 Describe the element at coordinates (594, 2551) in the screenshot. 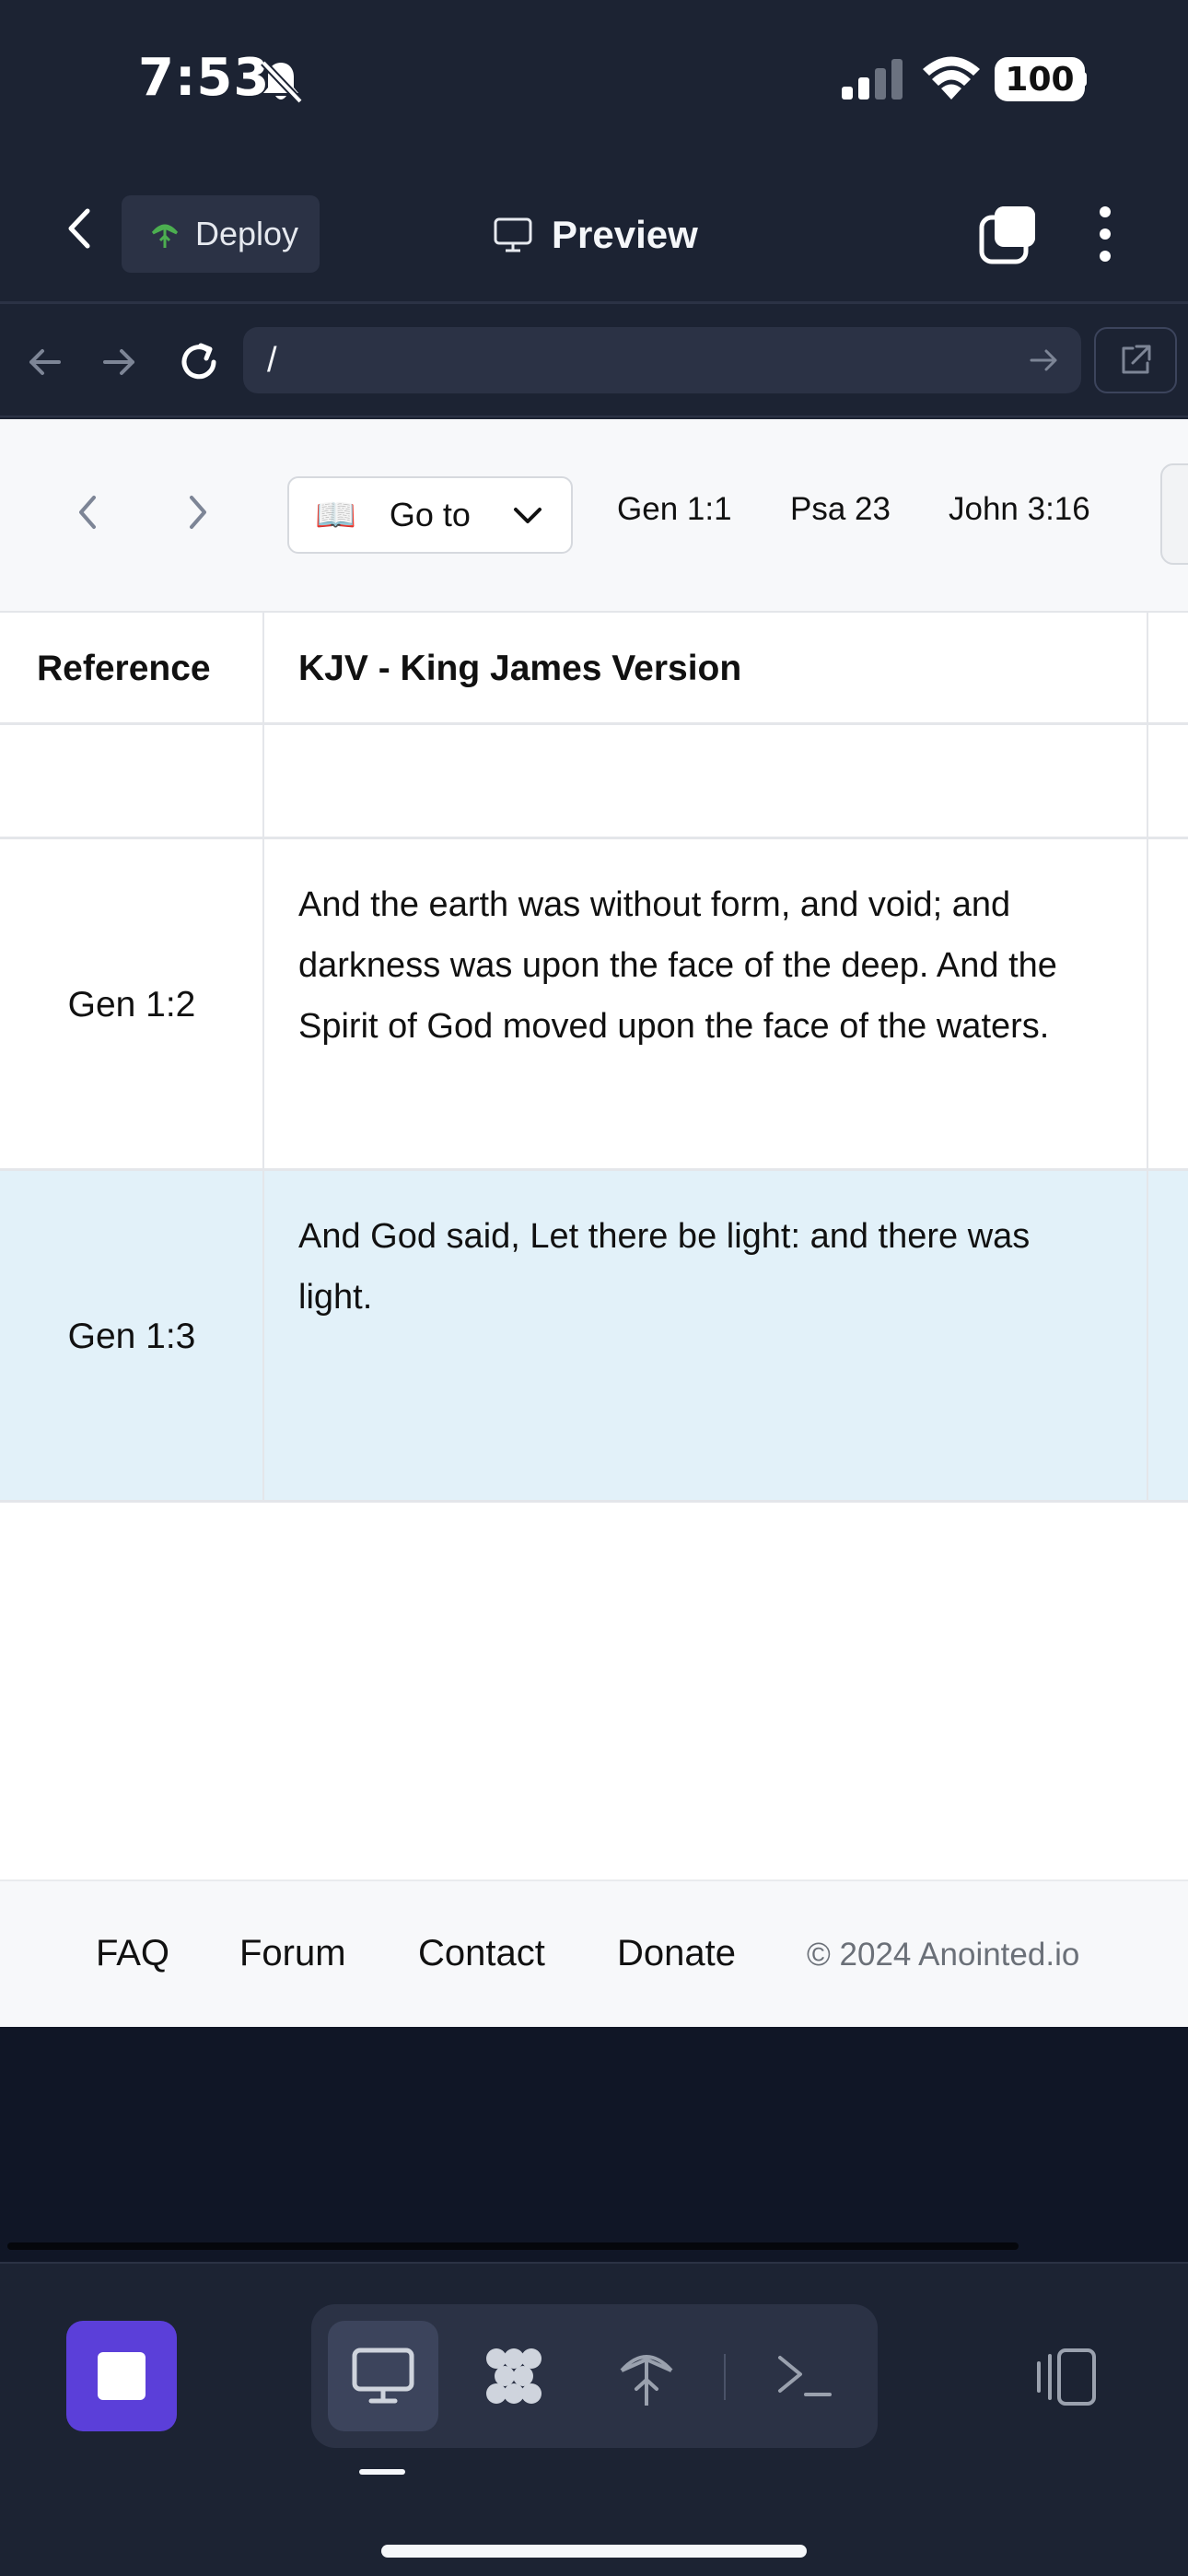

I see `home-indicator` at that location.